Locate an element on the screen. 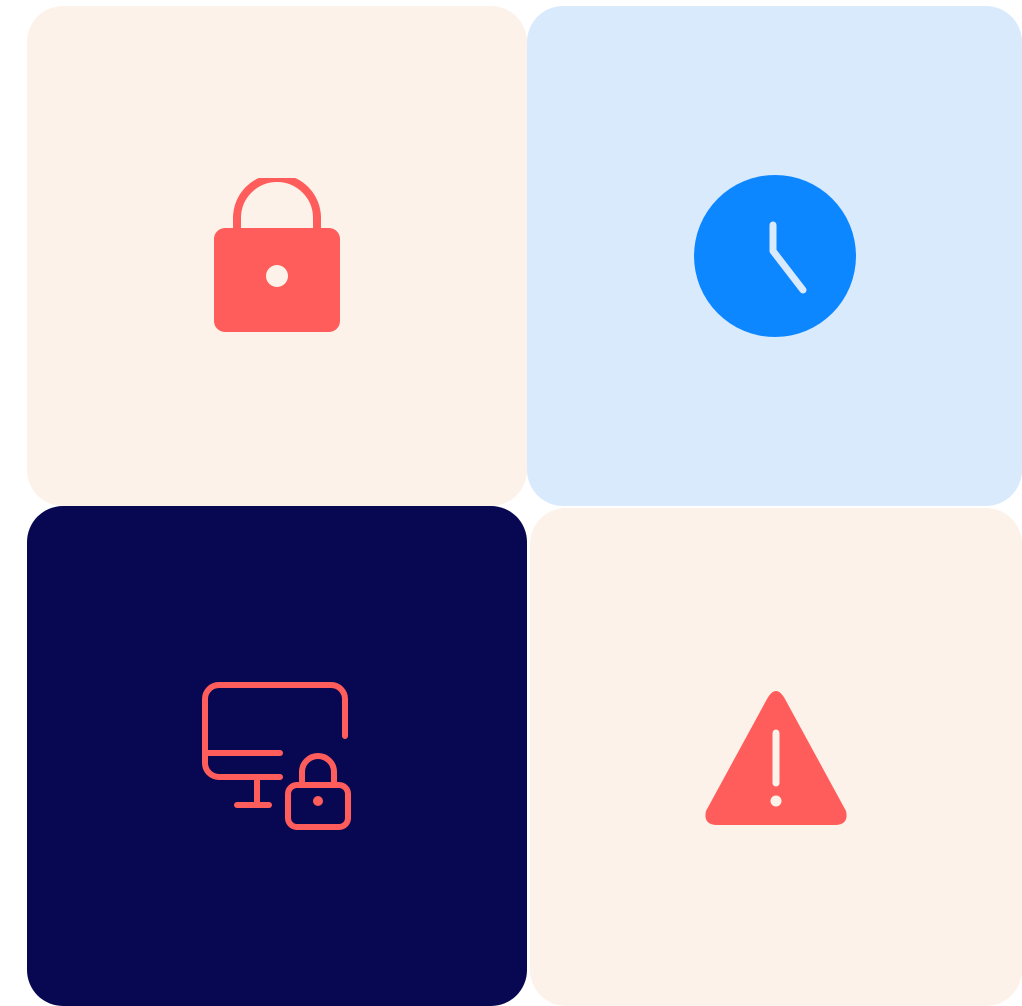 This screenshot has height=1006, width=1022. monitor-lock-icon is located at coordinates (277, 756).